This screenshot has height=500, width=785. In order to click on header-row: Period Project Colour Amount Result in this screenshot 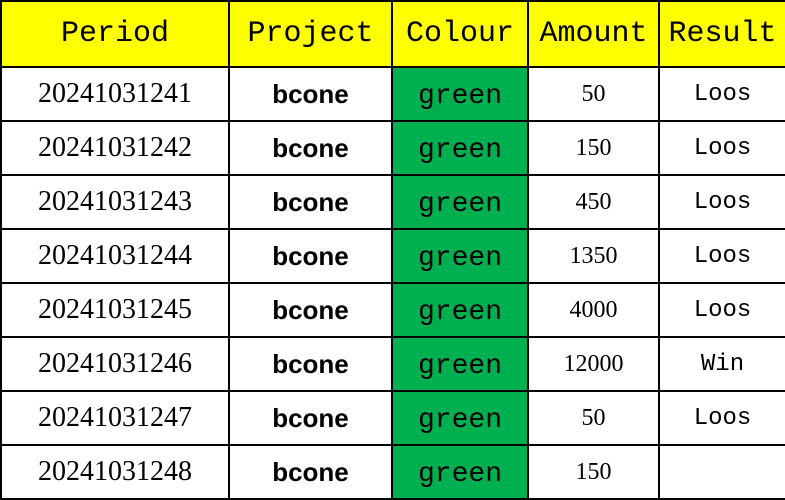, I will do `click(392, 34)`.